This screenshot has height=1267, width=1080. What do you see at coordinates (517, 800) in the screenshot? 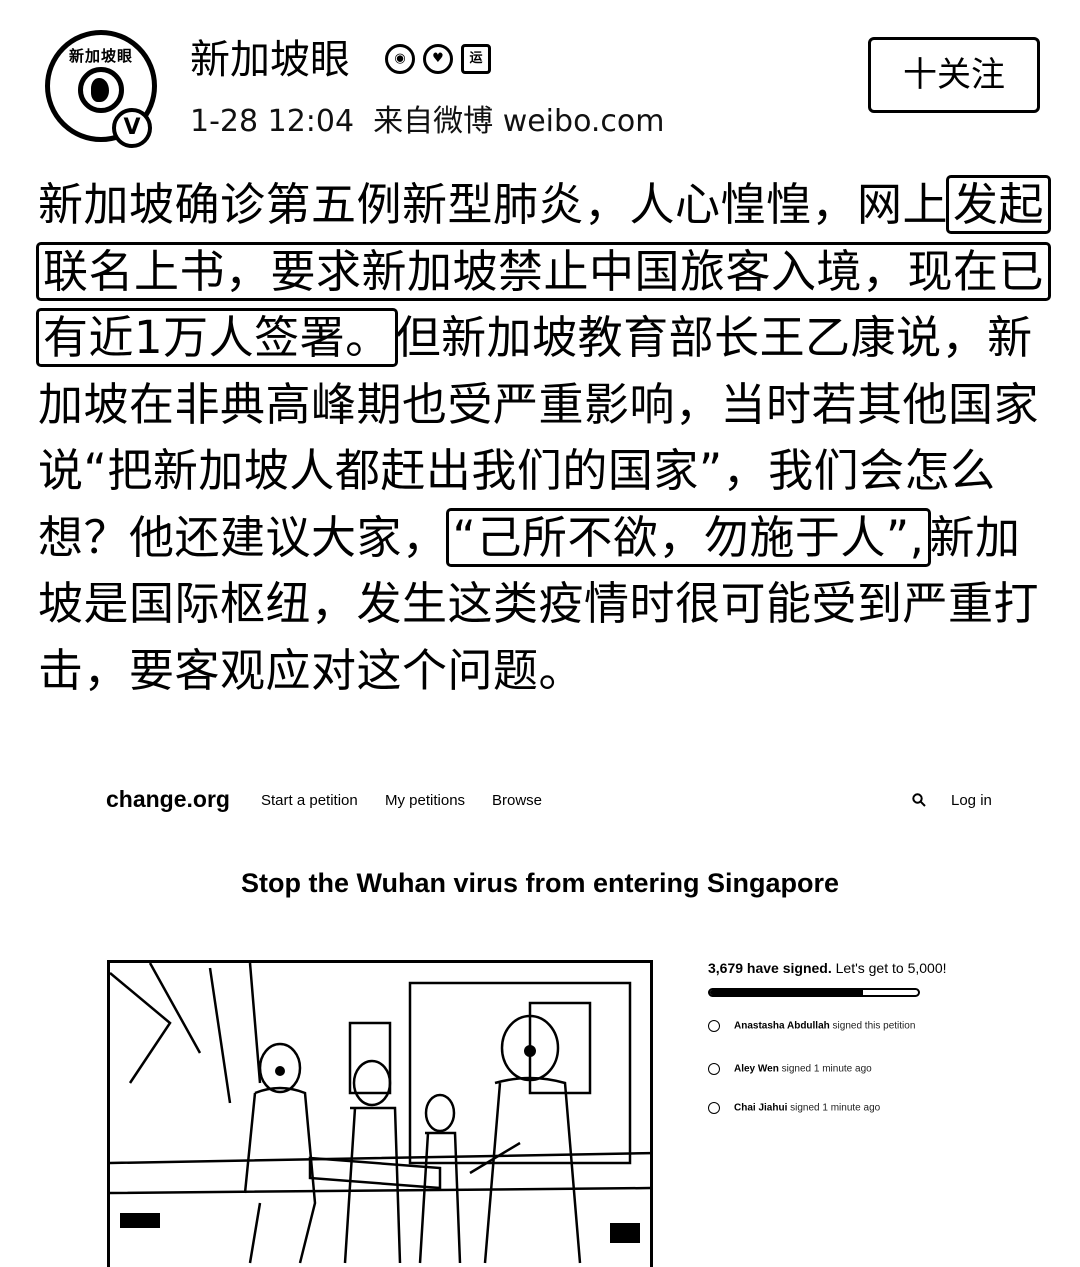
I see `nav-browse: Browse` at bounding box center [517, 800].